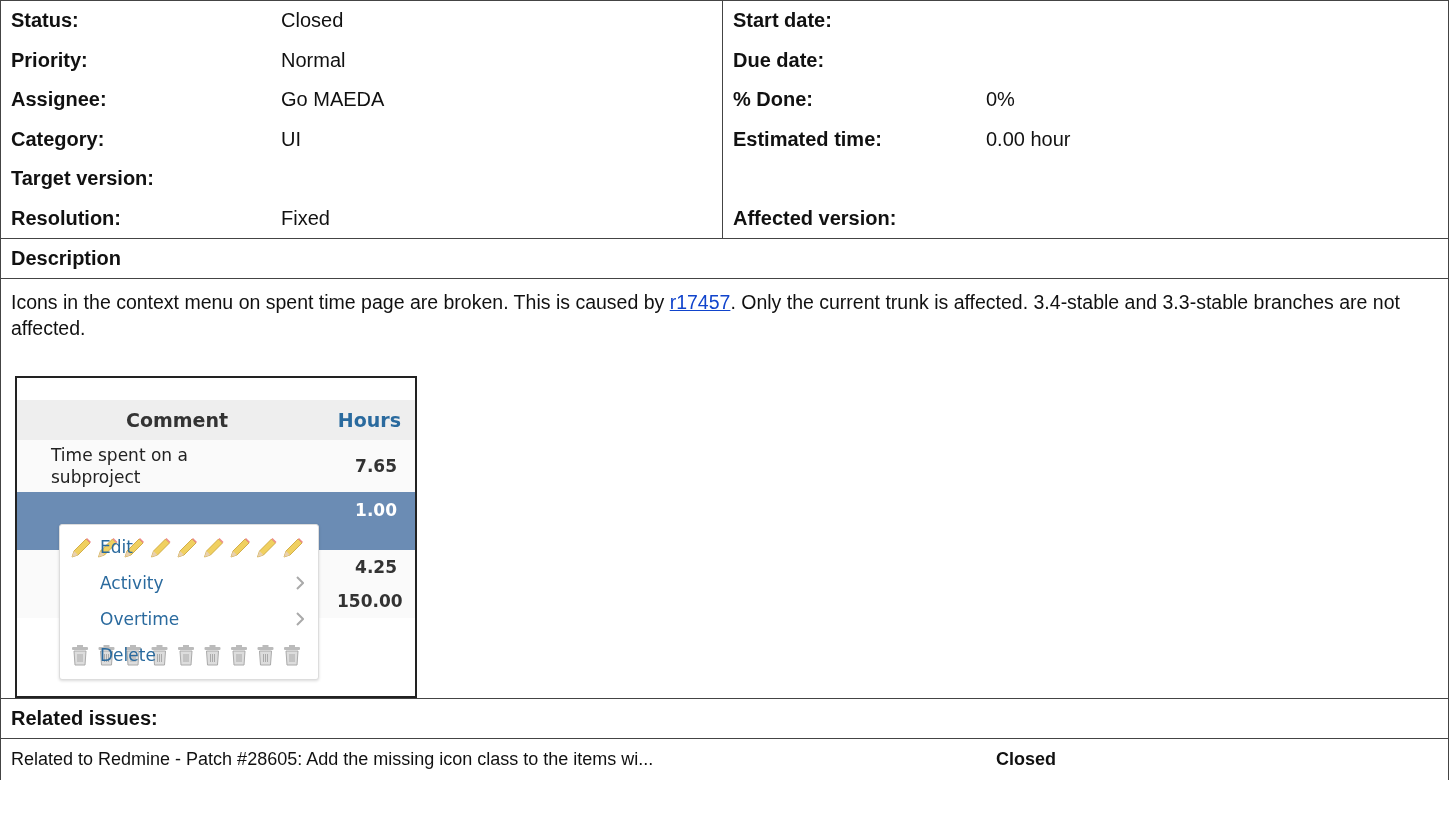 The width and height of the screenshot is (1449, 819). I want to click on menu-item: Overtime, so click(140, 618).